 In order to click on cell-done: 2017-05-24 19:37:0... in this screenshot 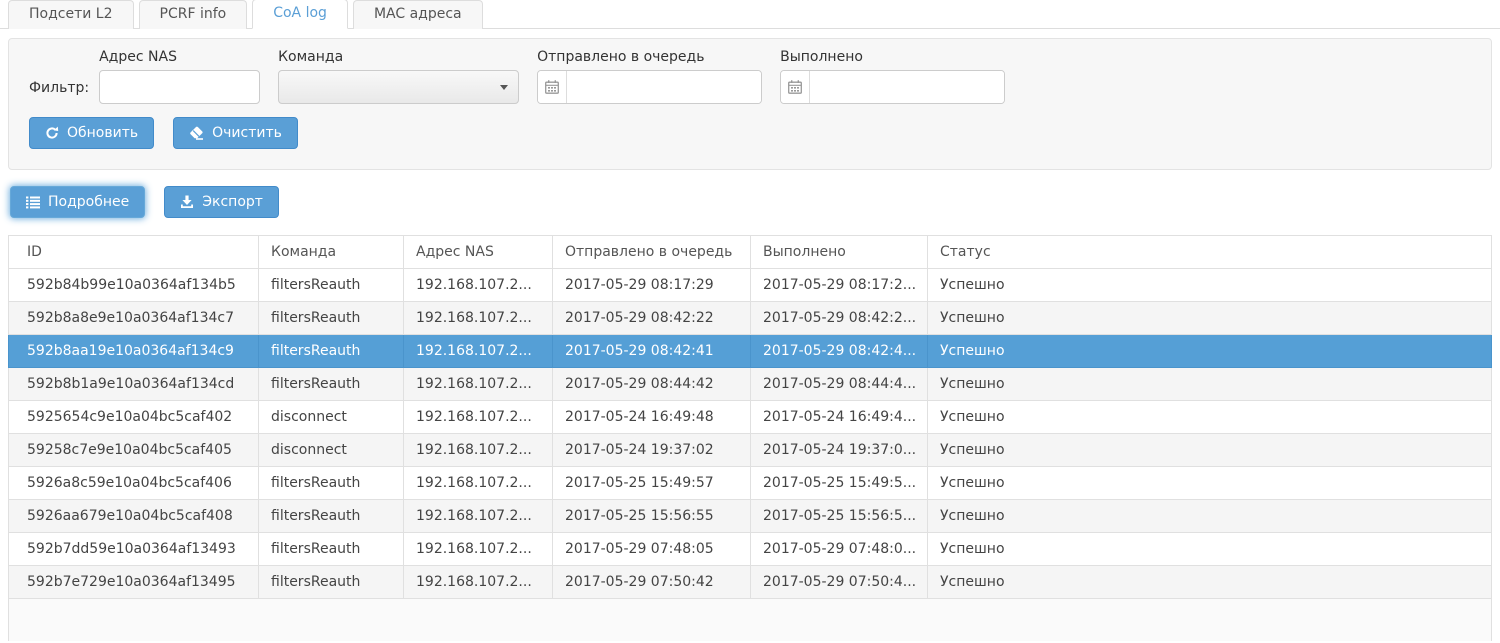, I will do `click(839, 450)`.